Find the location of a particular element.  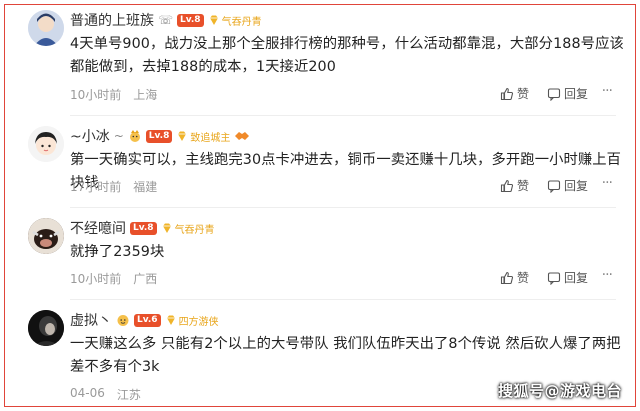

username: ~小冰 is located at coordinates (90, 136).